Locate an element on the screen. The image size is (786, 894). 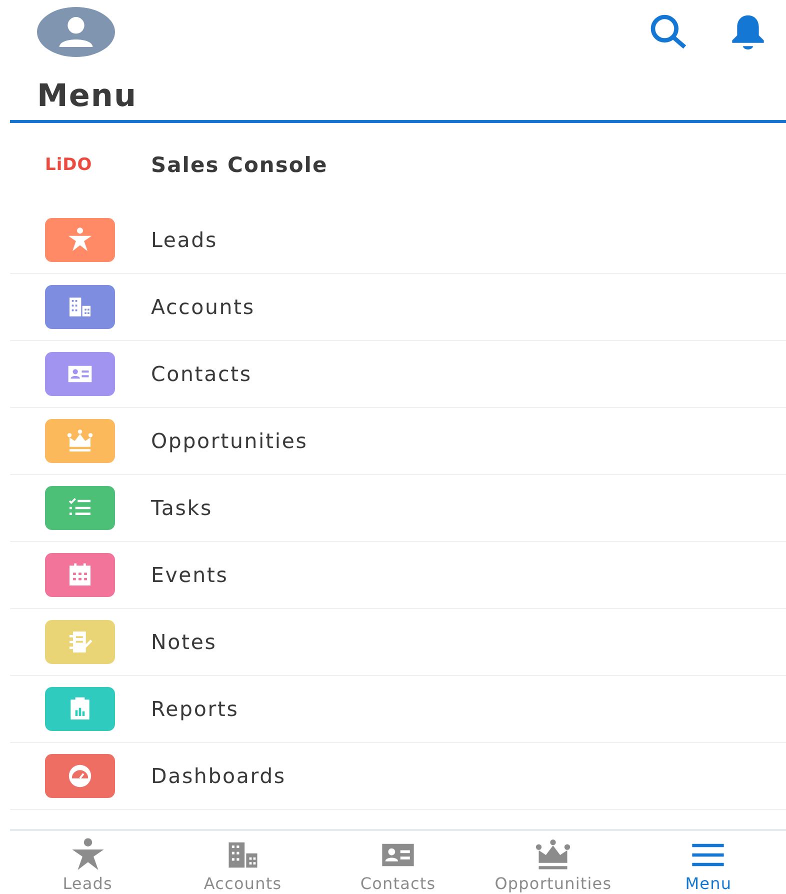
app-name: Sales Console is located at coordinates (239, 165).